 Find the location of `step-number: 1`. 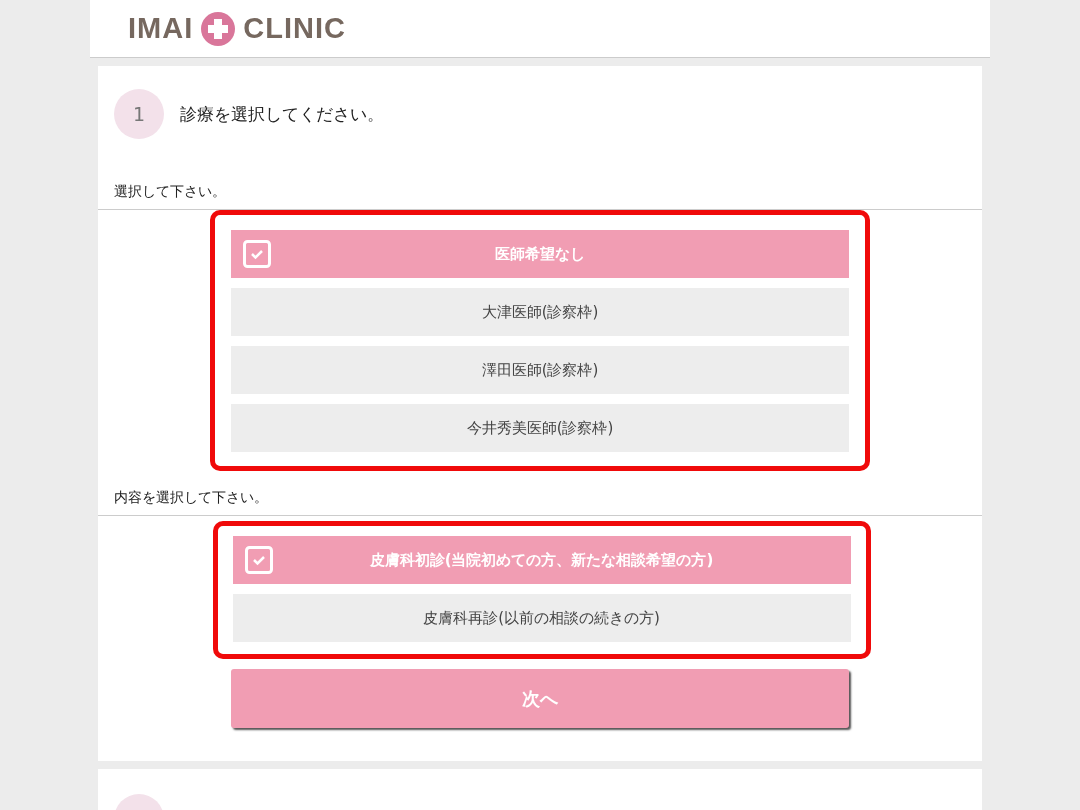

step-number: 1 is located at coordinates (139, 114).